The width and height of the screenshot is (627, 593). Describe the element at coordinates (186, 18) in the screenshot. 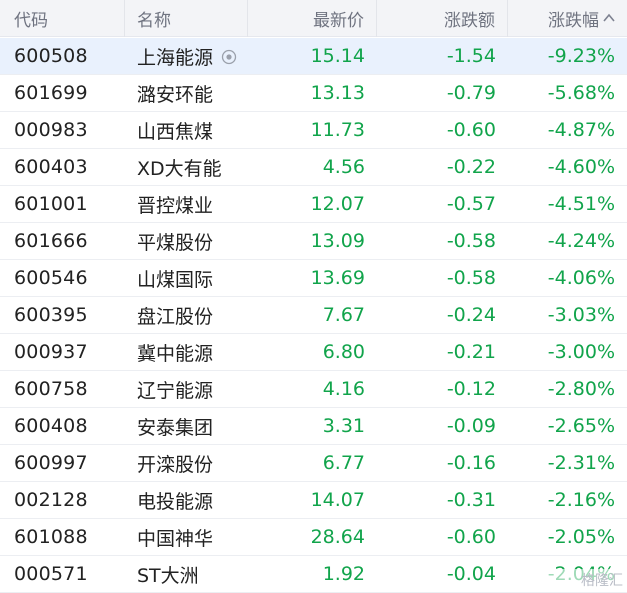

I see `column-header-name: 名称` at that location.